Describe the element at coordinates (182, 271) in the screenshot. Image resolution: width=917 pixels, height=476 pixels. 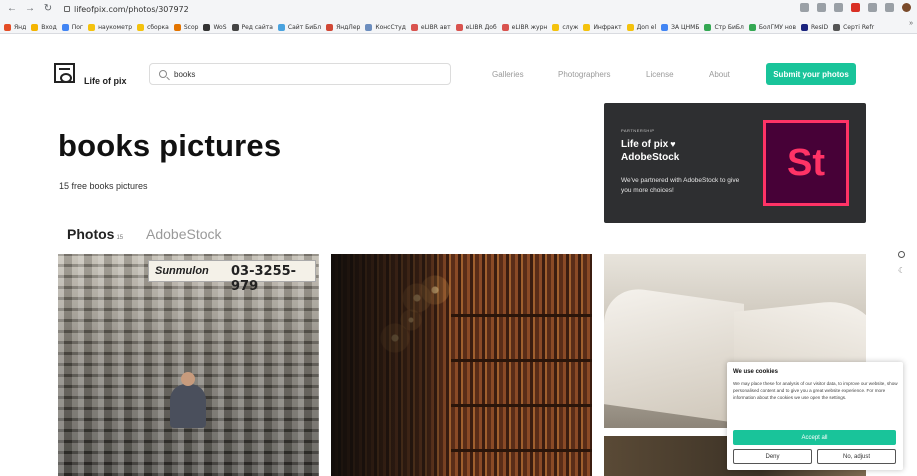
I see `store-sign-brand: Sunmulon` at that location.